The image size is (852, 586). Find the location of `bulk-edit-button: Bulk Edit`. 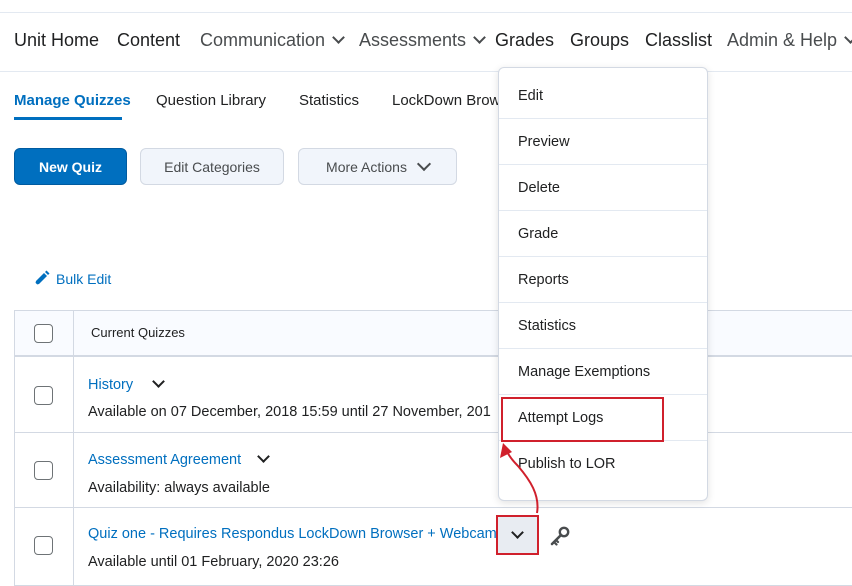

bulk-edit-button: Bulk Edit is located at coordinates (72, 278).